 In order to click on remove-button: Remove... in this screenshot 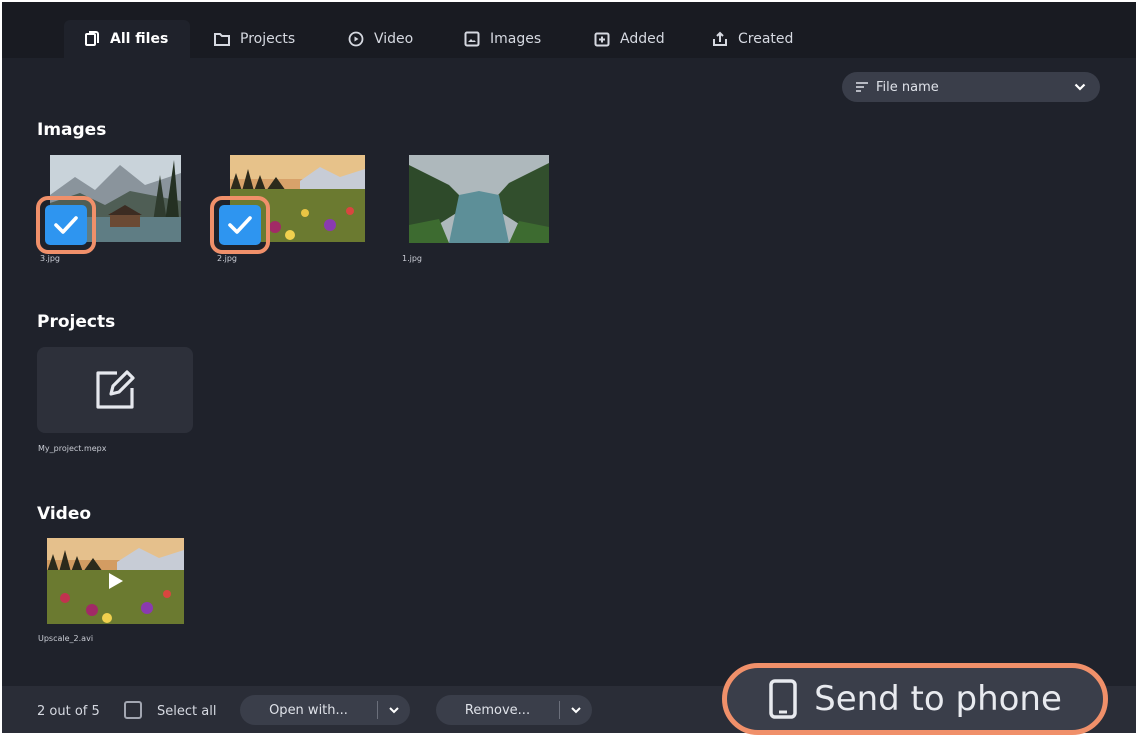, I will do `click(514, 710)`.